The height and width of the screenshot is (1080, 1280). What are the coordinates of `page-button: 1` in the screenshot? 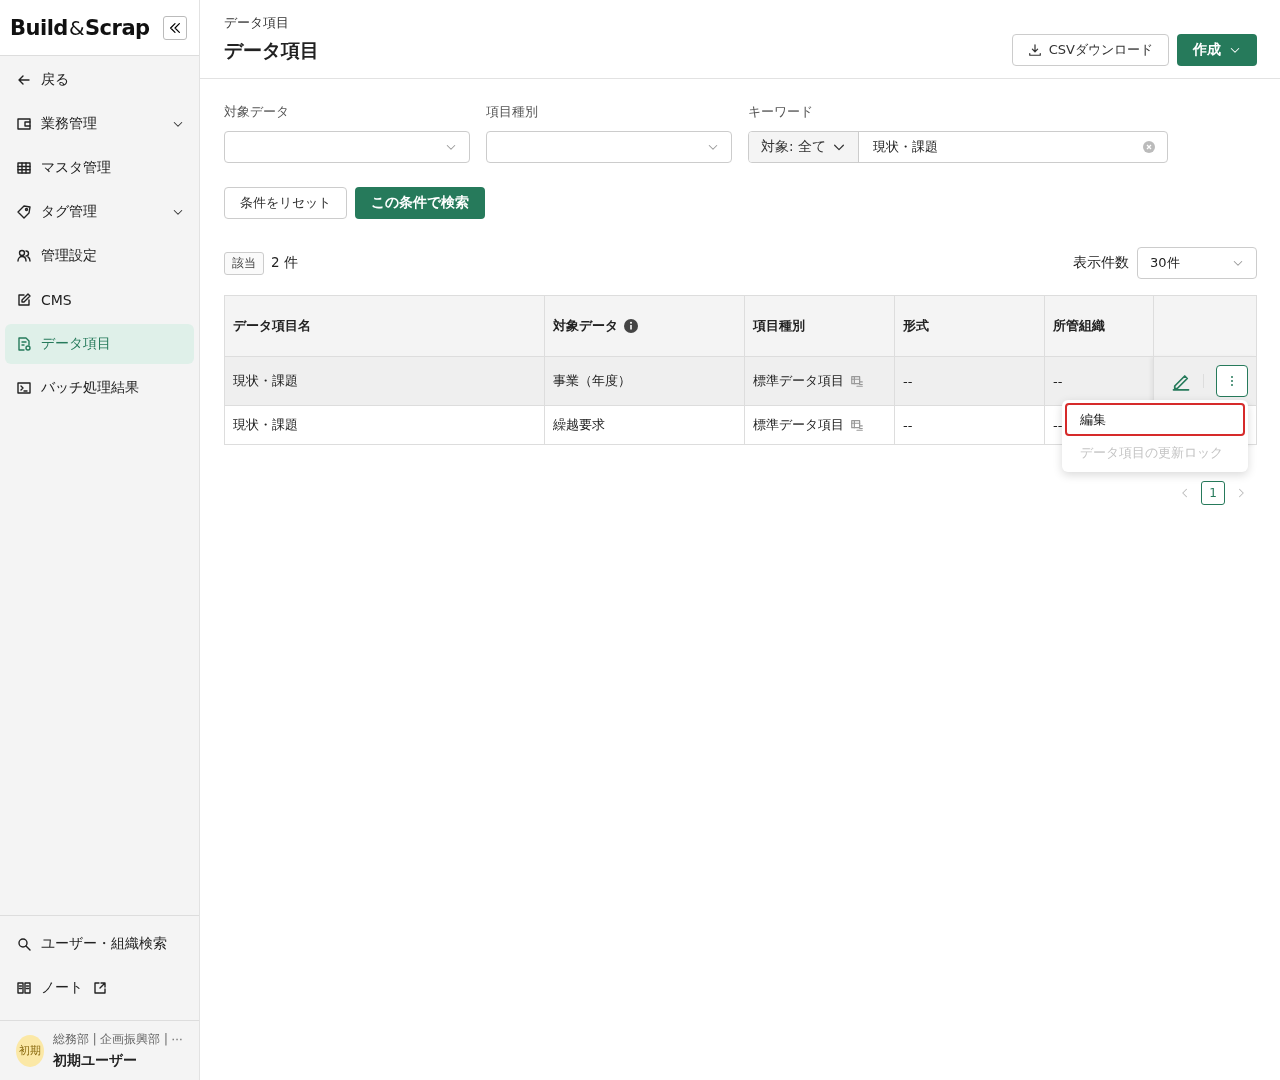 It's located at (1213, 493).